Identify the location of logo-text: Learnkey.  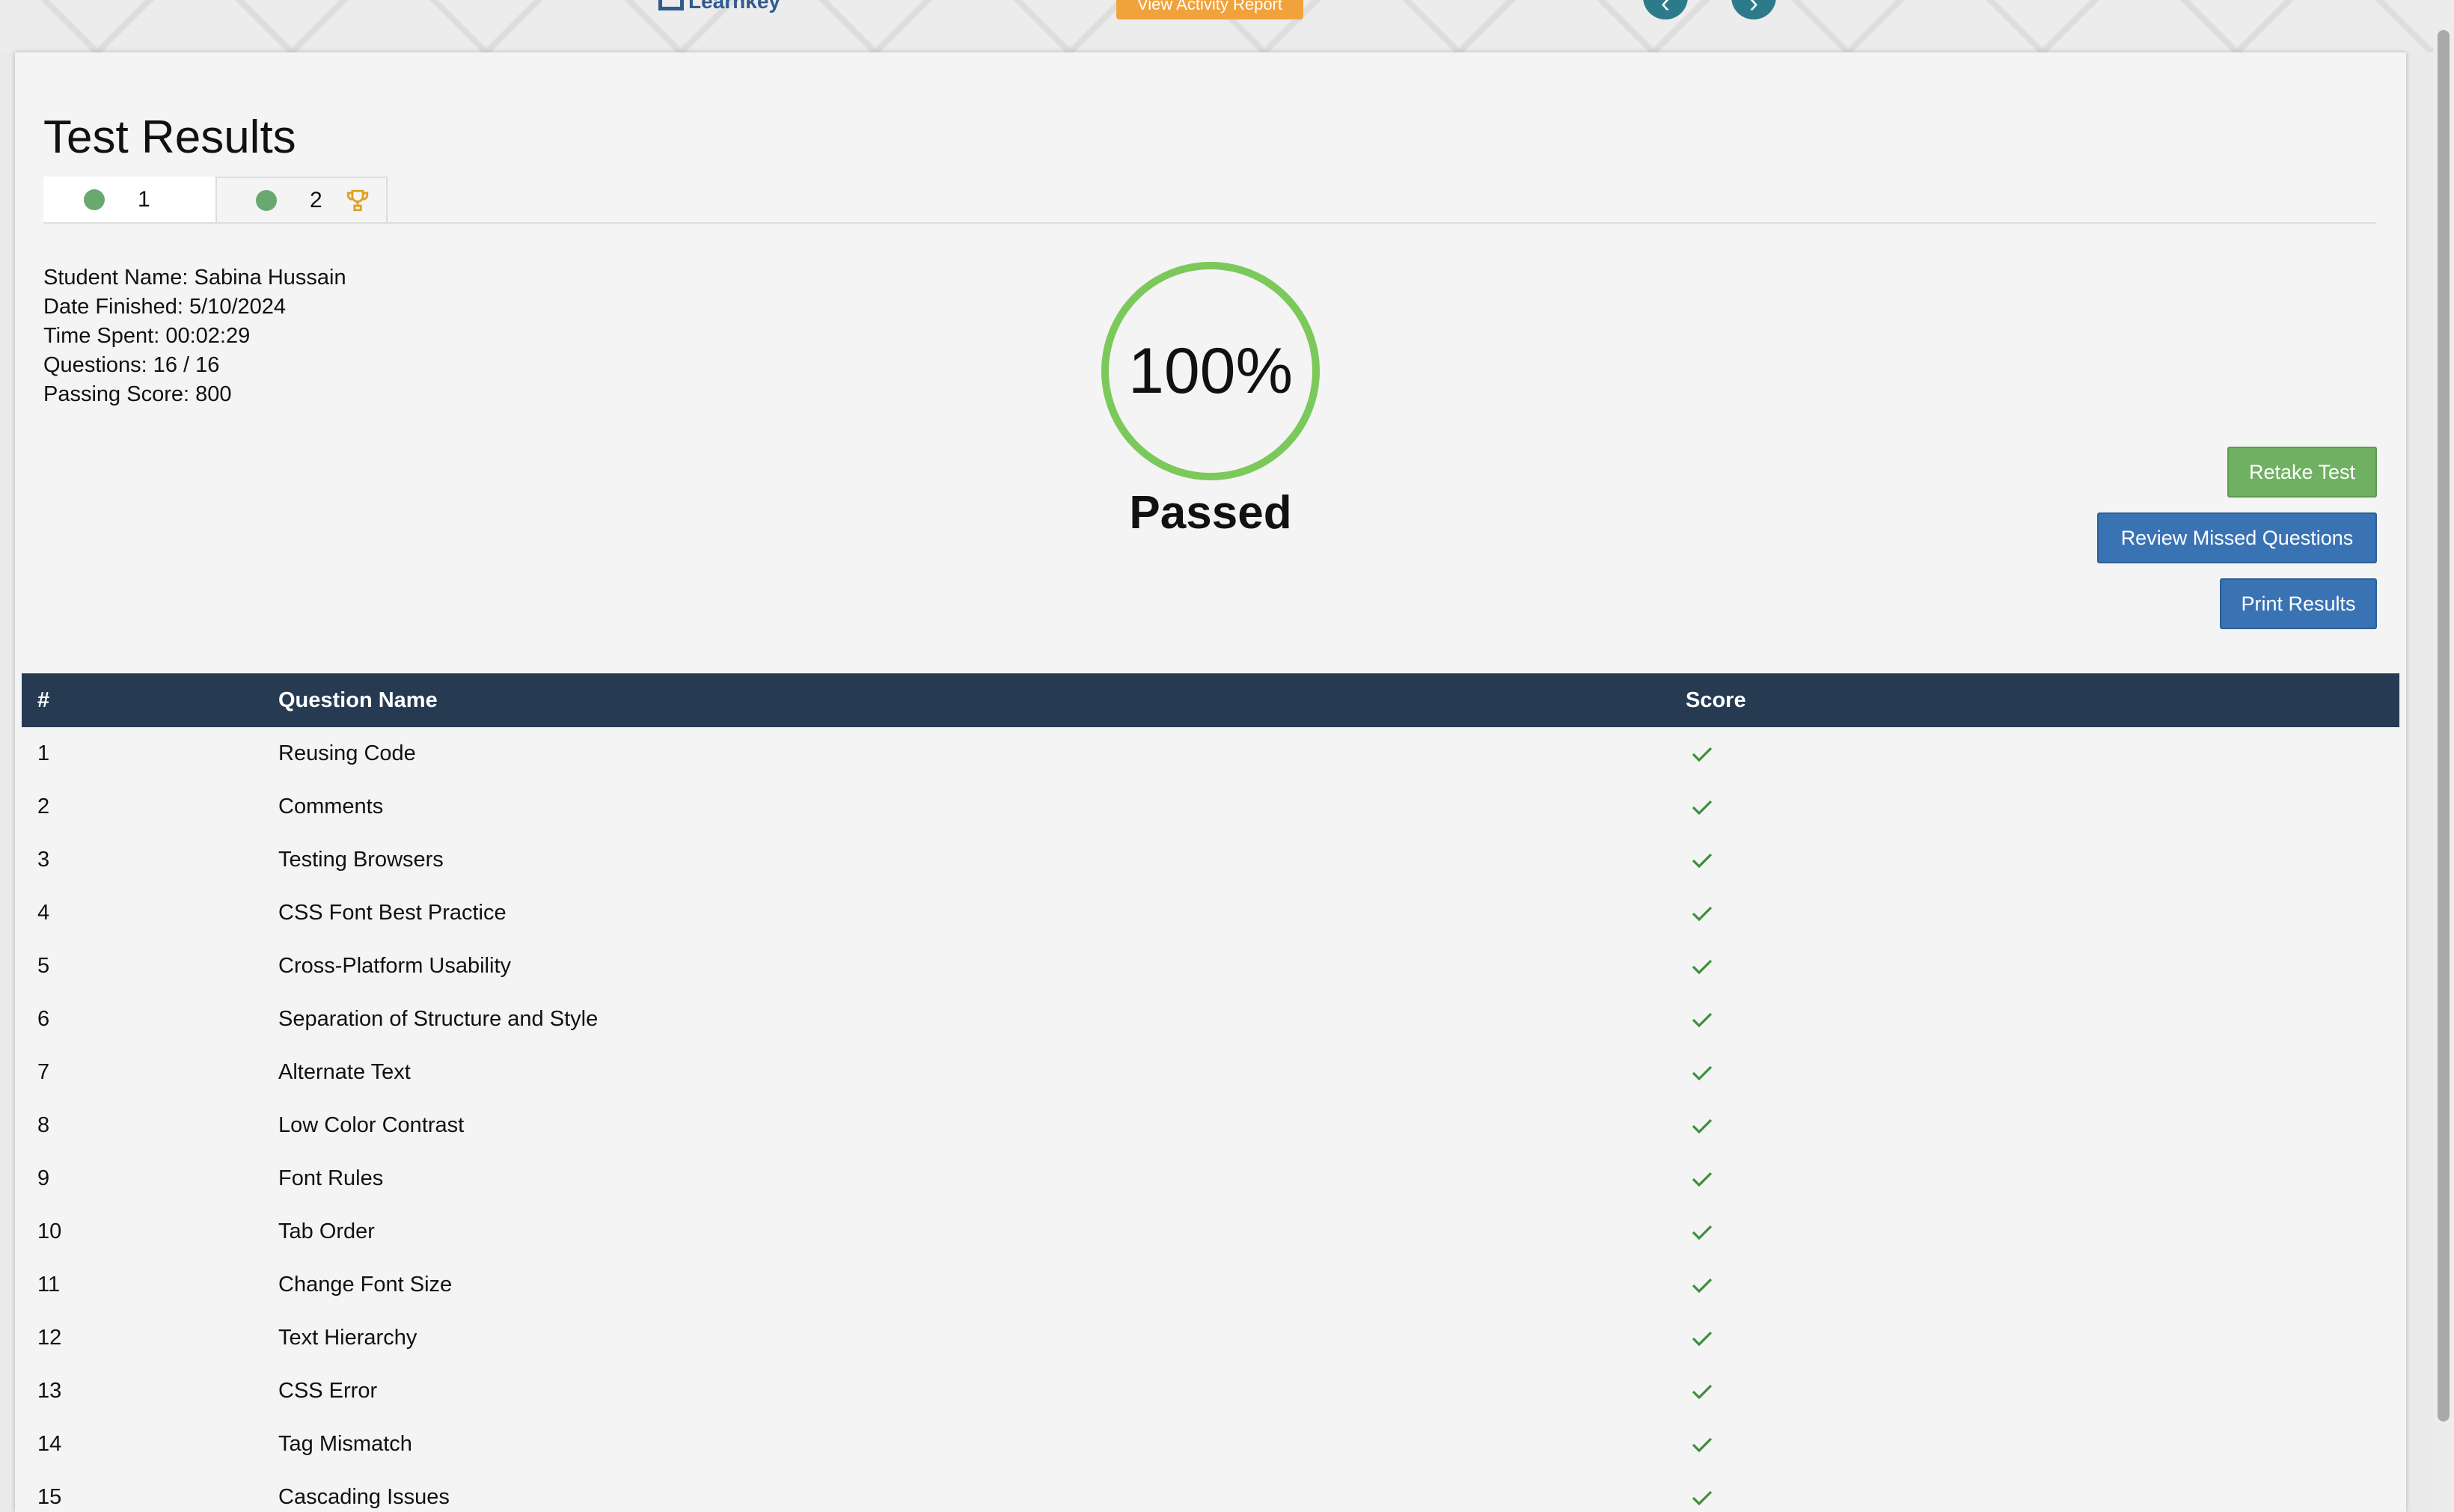
(734, 6).